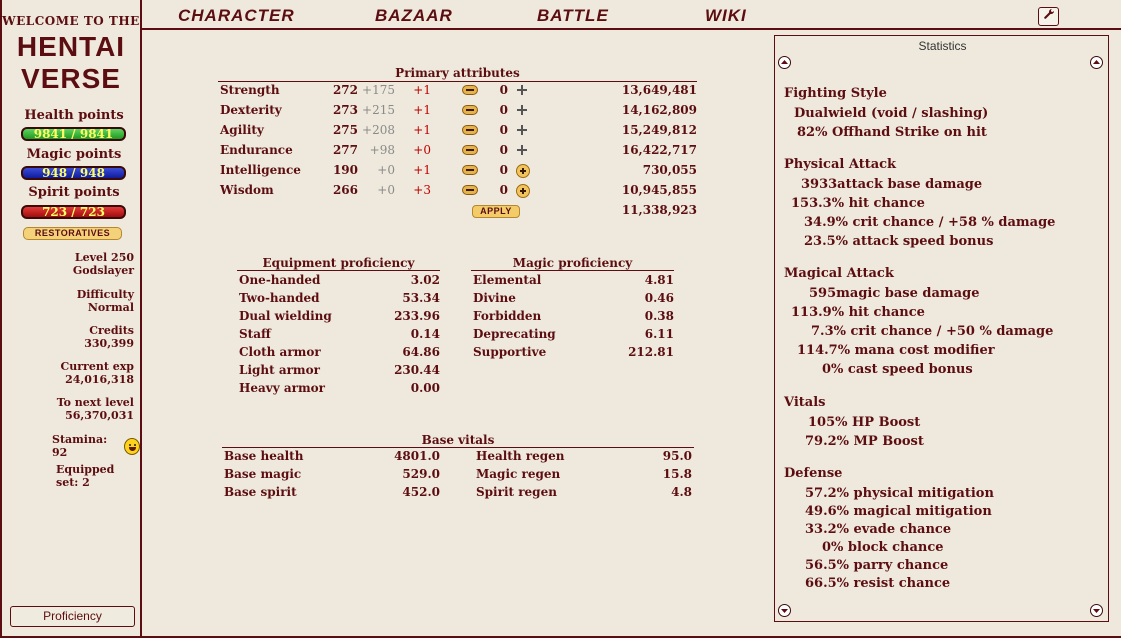 Image resolution: width=1121 pixels, height=638 pixels. What do you see at coordinates (85, 476) in the screenshot?
I see `equipped-set: Equipped set: 2` at bounding box center [85, 476].